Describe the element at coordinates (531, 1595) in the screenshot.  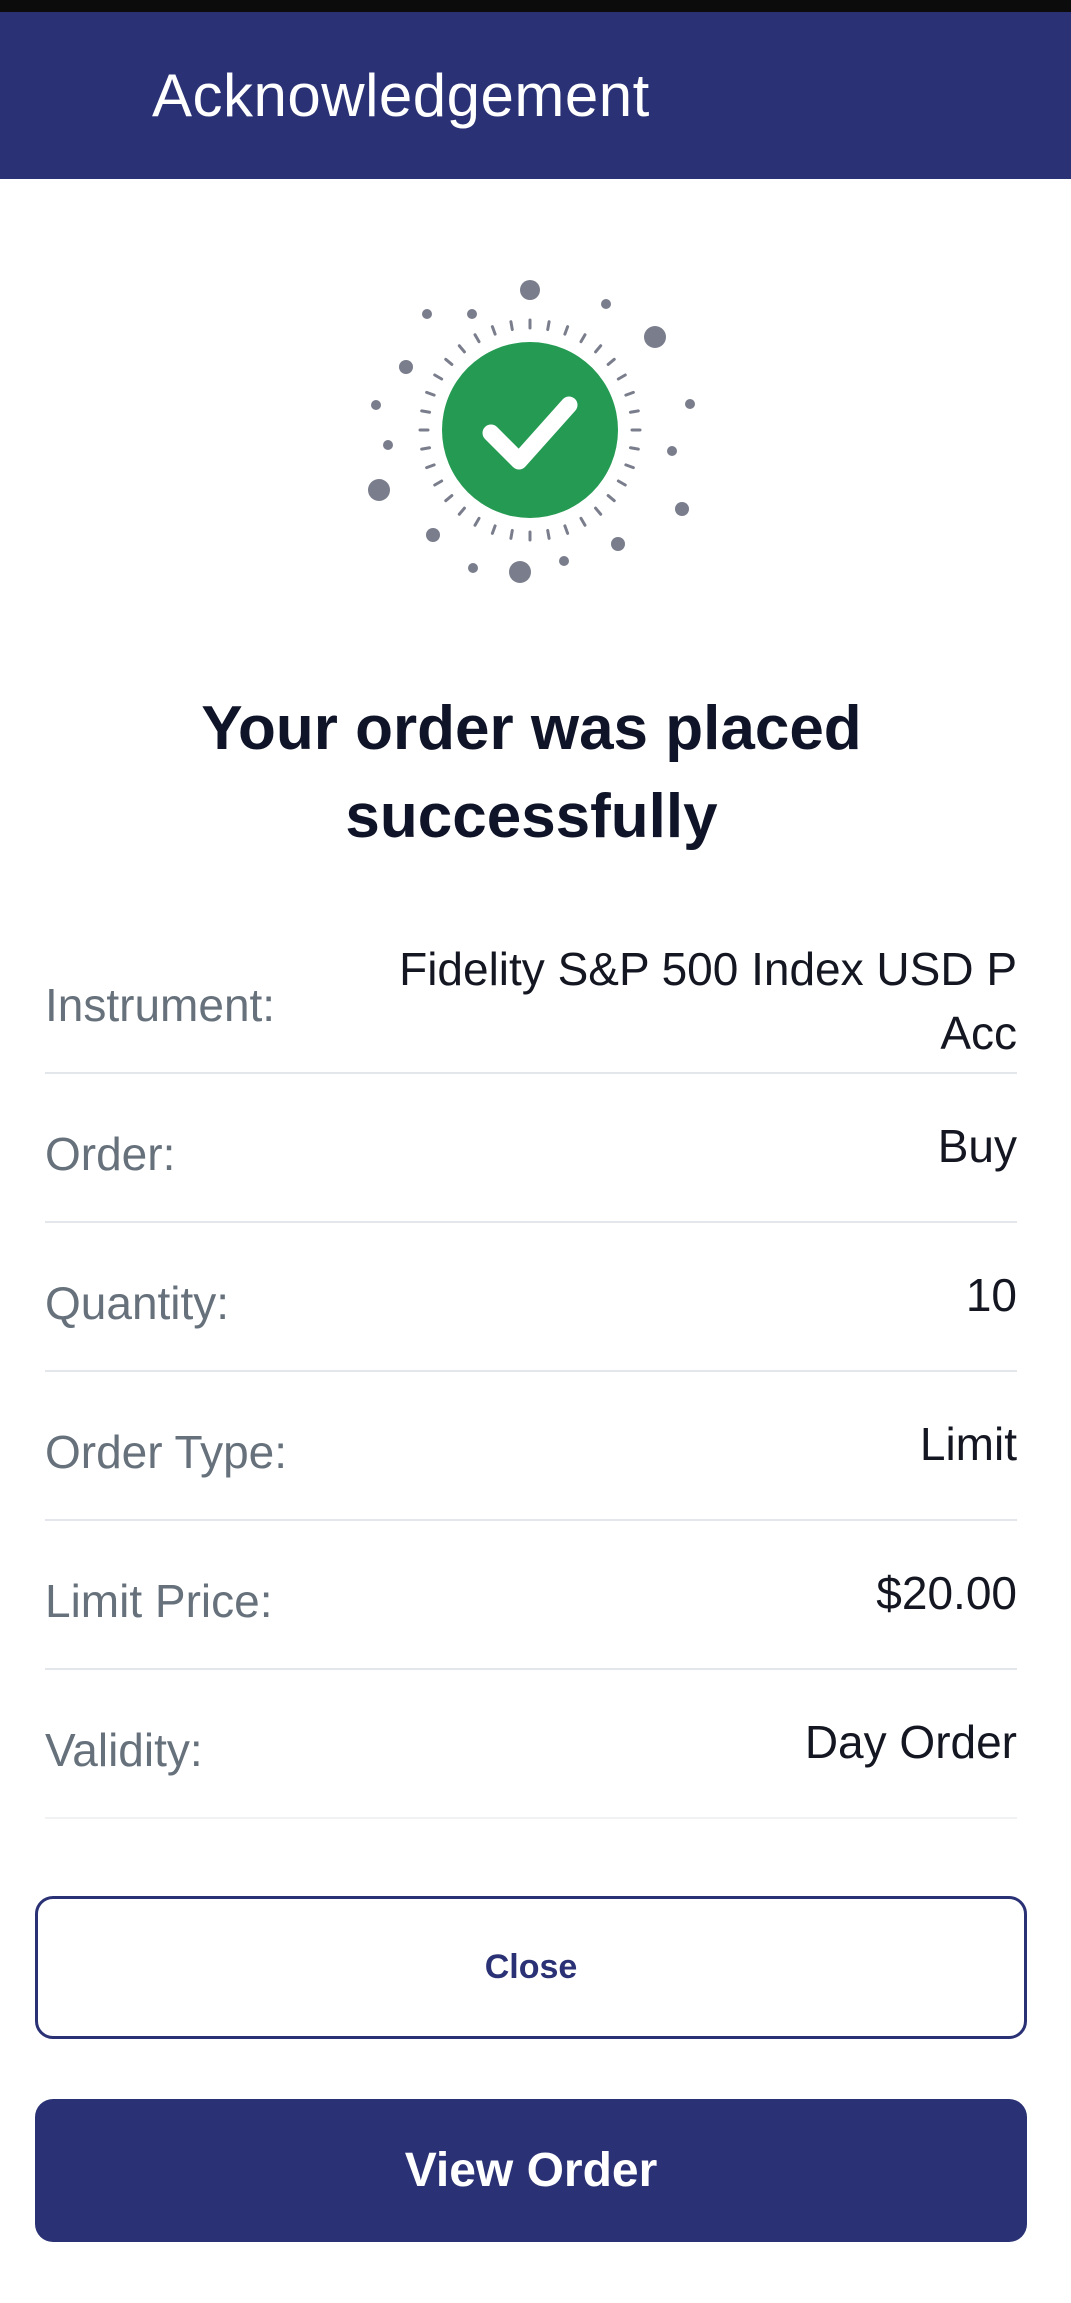
I see `detail-row-limit-price: Limit Price: $20.00` at that location.